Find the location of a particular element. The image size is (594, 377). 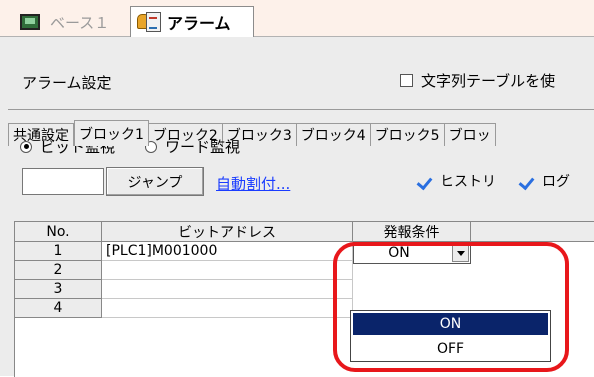

log-label: ログ is located at coordinates (556, 182).